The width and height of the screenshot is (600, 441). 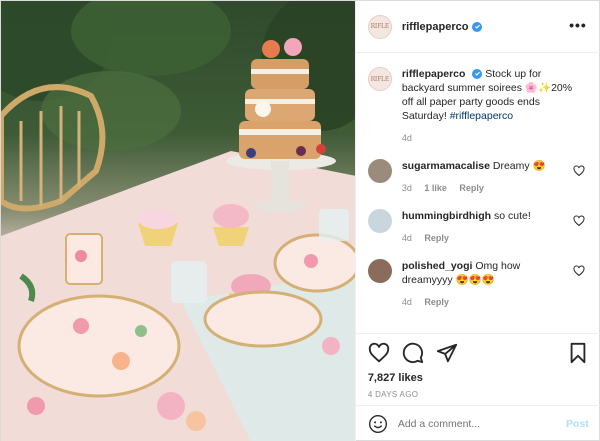 What do you see at coordinates (435, 27) in the screenshot?
I see `author-username-text: rifflepaperco` at bounding box center [435, 27].